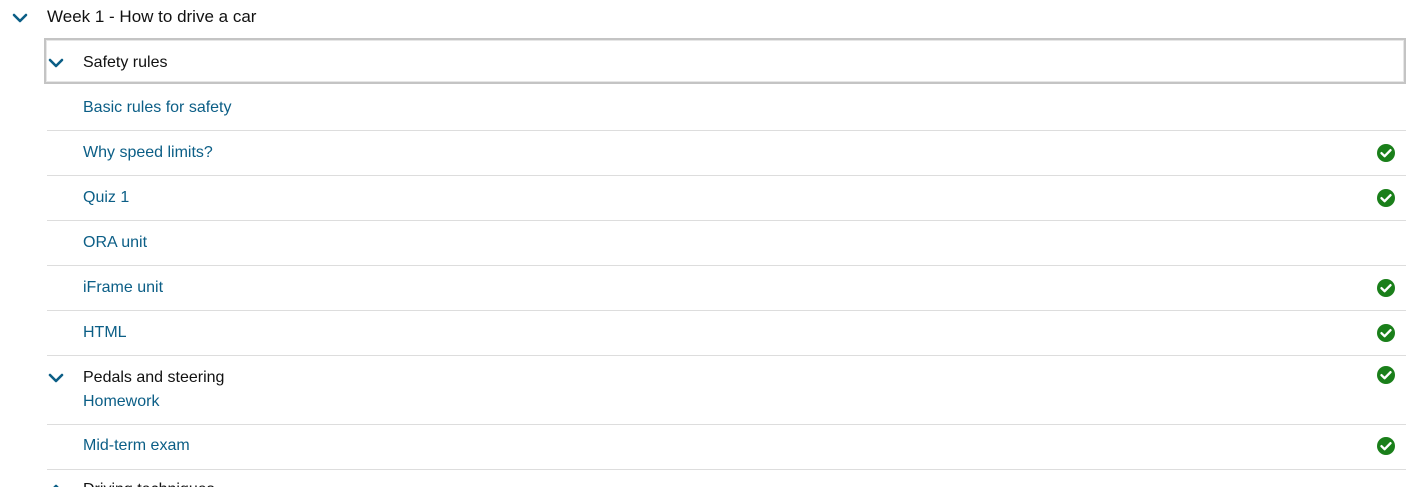 The height and width of the screenshot is (487, 1413). I want to click on unit-row: Basic rules for safety, so click(726, 109).